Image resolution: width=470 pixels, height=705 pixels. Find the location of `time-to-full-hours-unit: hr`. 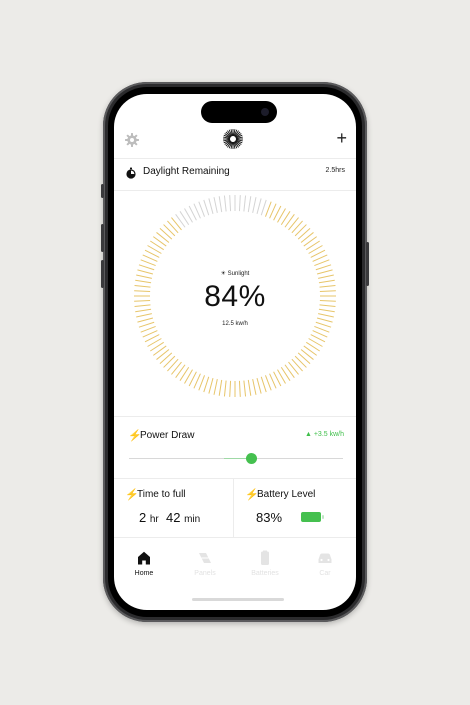

time-to-full-hours-unit: hr is located at coordinates (154, 519).